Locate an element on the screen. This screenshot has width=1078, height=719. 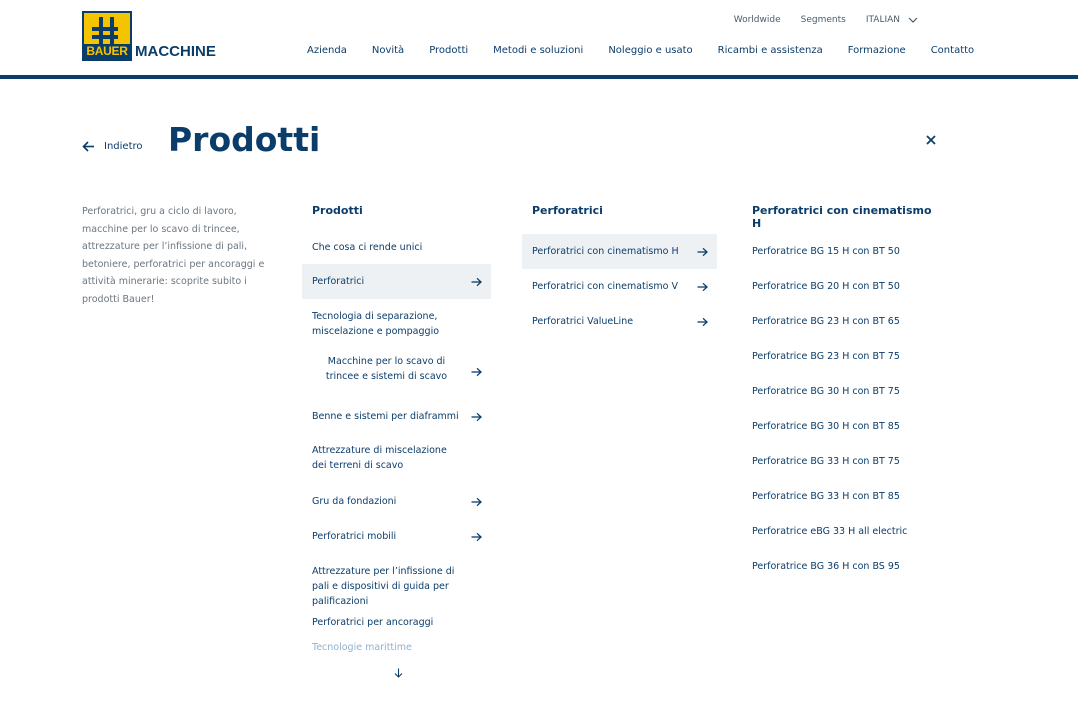
product-link: Perforatrice BG 30 H con BT 85 is located at coordinates (842, 426).